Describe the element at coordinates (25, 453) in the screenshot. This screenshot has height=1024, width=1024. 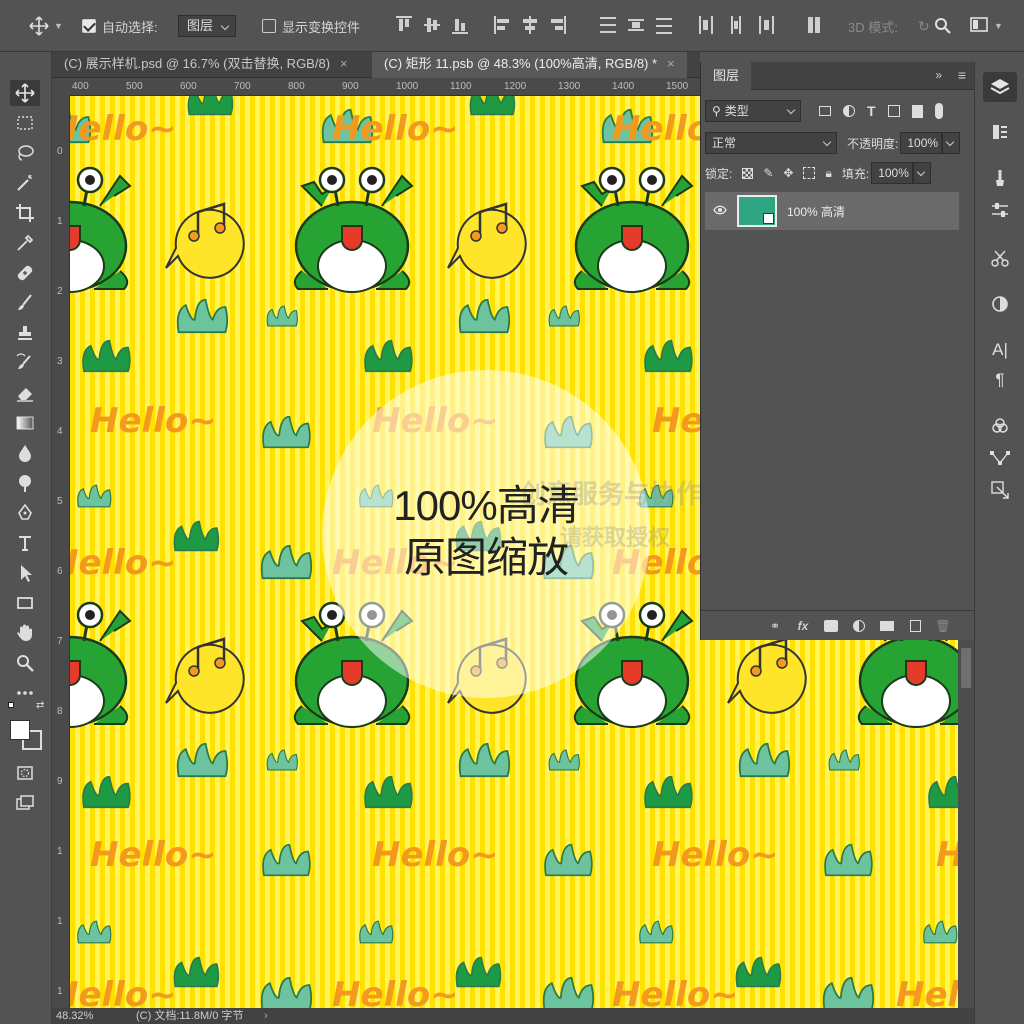
I see `blur-tool-icon` at that location.